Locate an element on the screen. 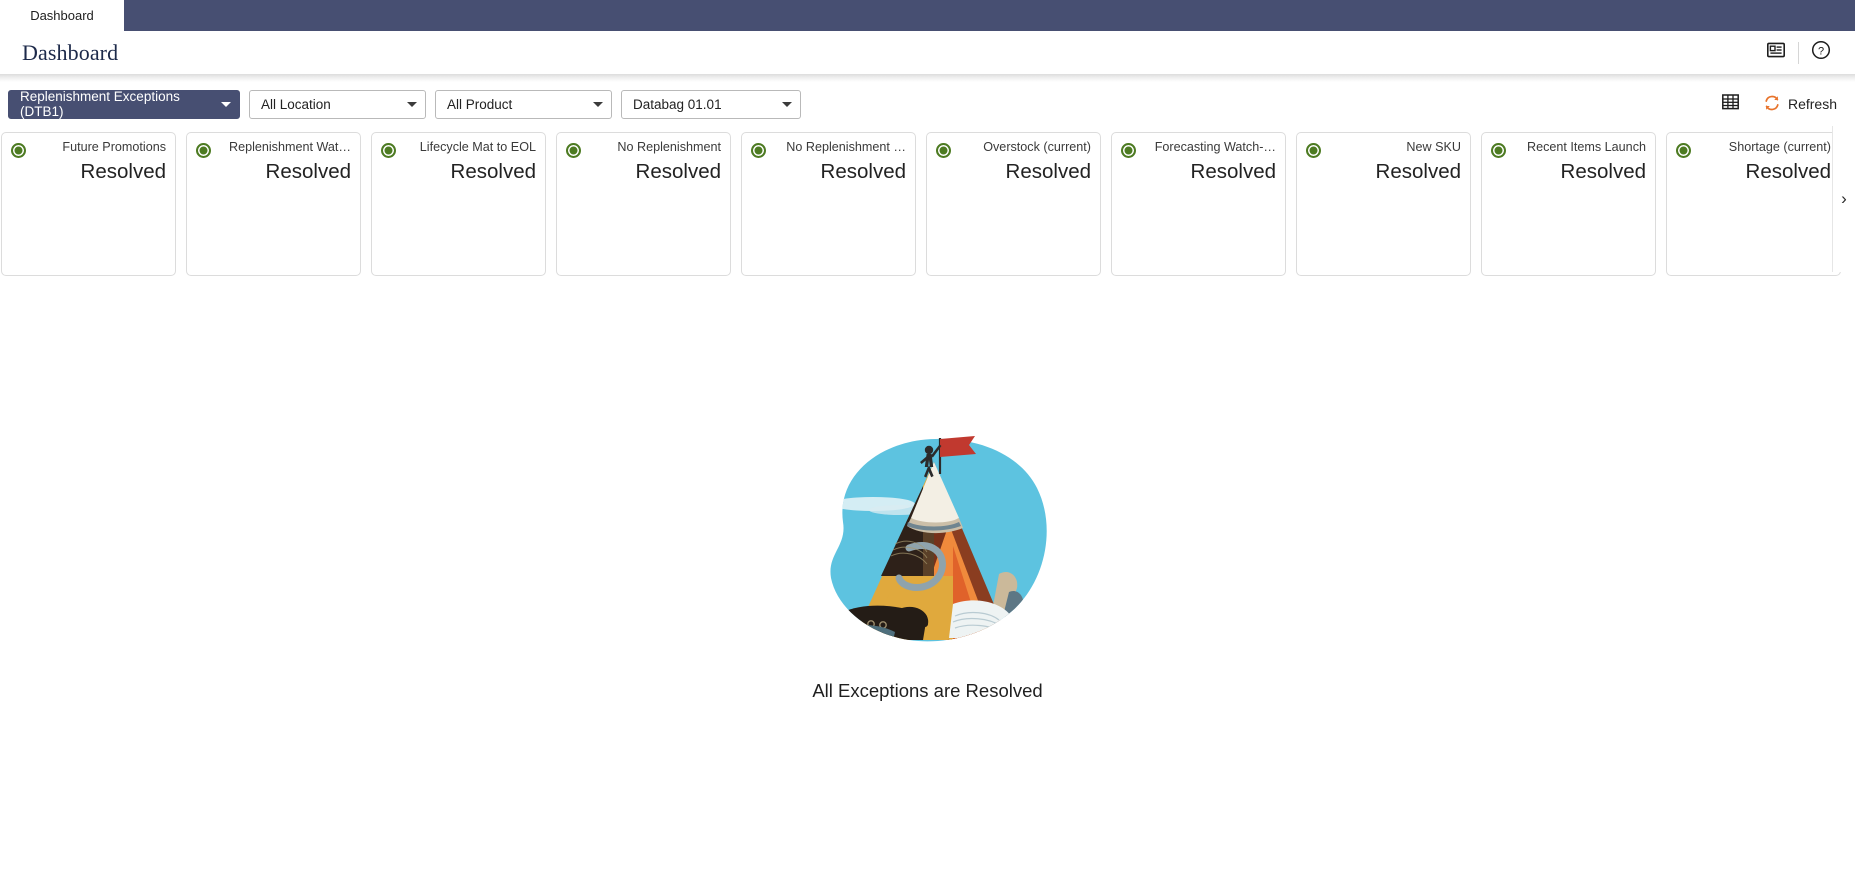  kpi-card-header: Lifecycle Mat to EOL is located at coordinates (458, 149).